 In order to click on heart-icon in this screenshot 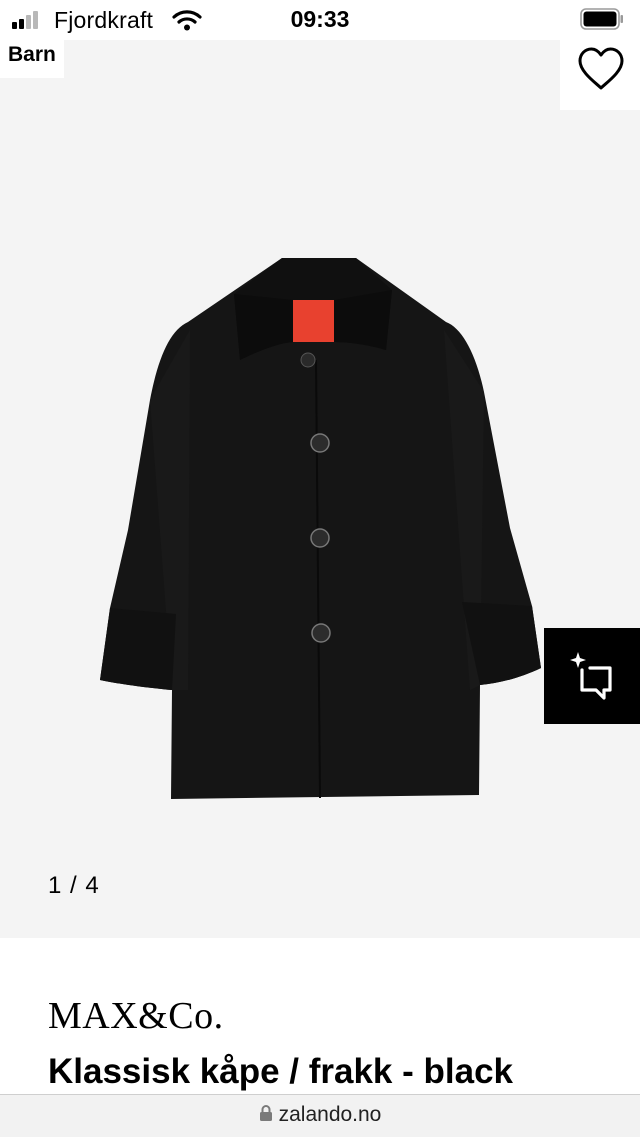, I will do `click(601, 68)`.